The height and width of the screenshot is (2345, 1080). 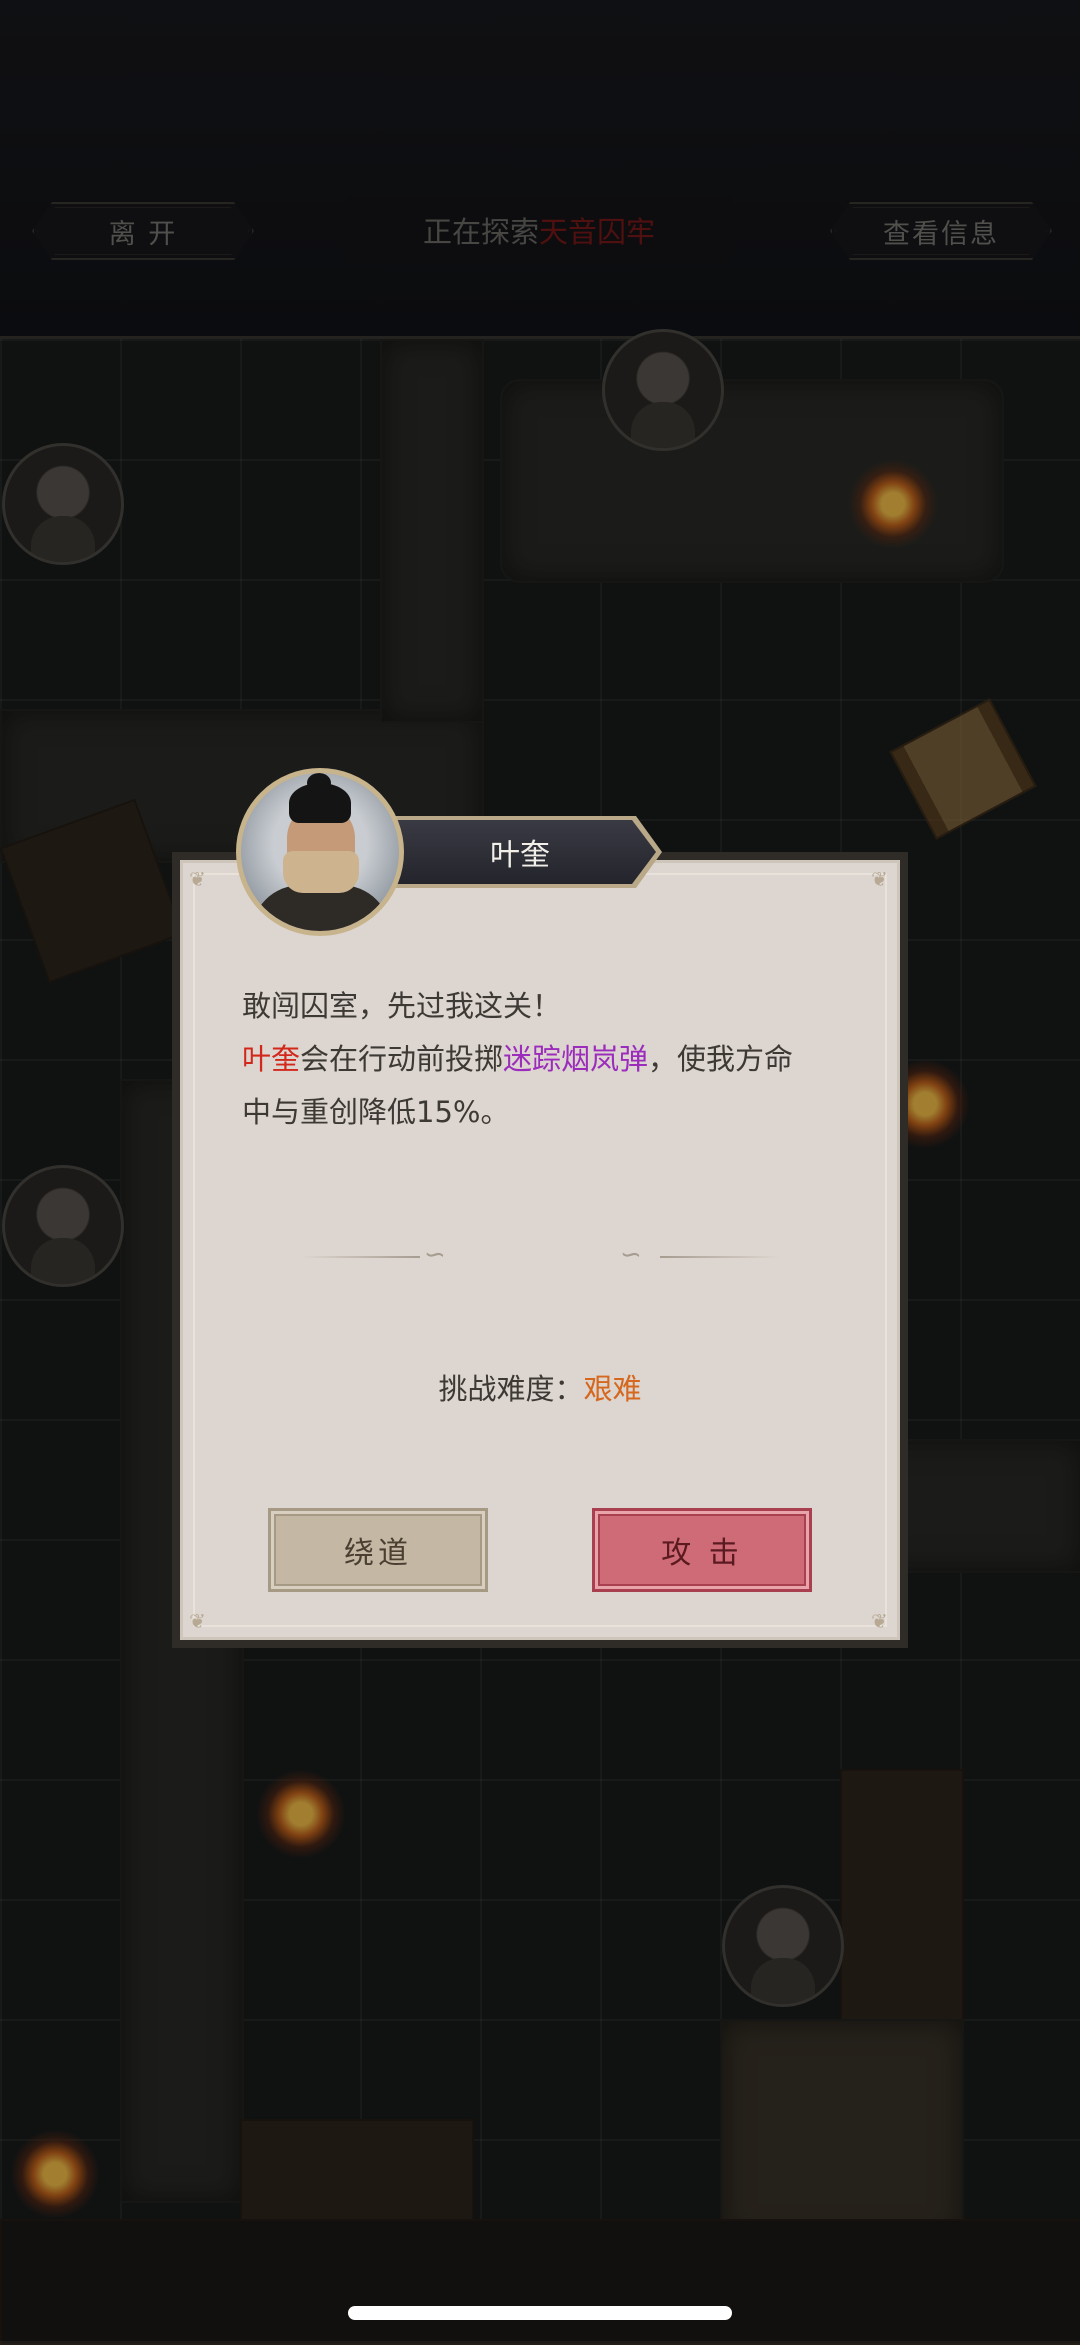 I want to click on npc-nameplate: 叶奎, so click(x=520, y=852).